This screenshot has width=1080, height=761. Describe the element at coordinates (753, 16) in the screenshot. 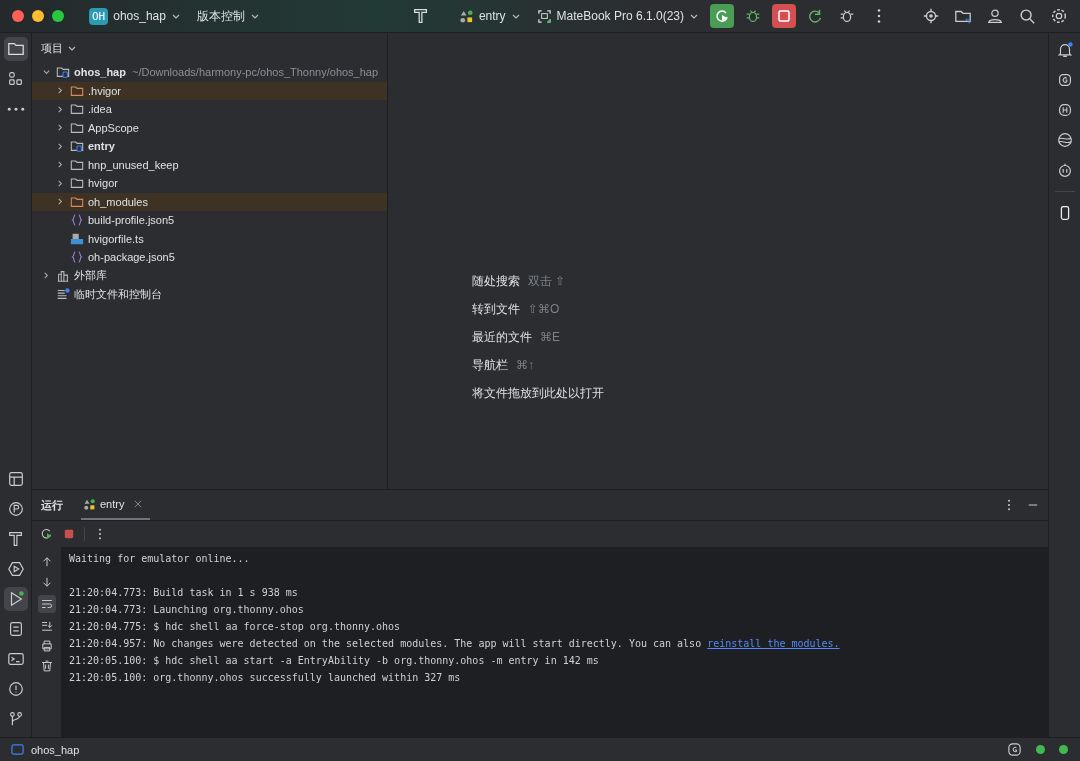

I see `debug-icon` at that location.